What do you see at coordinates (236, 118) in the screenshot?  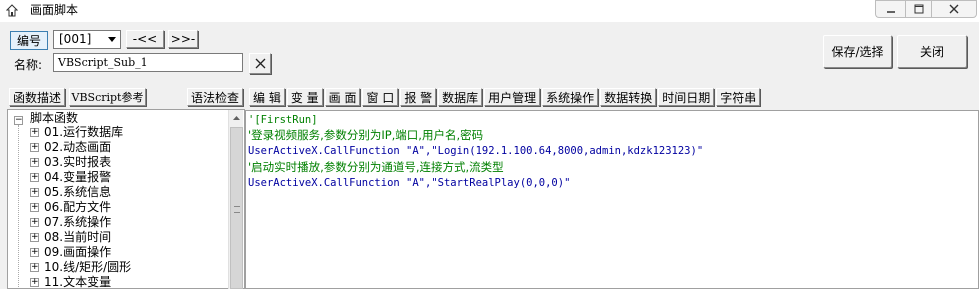 I see `scroll-up-arrow-icon` at bounding box center [236, 118].